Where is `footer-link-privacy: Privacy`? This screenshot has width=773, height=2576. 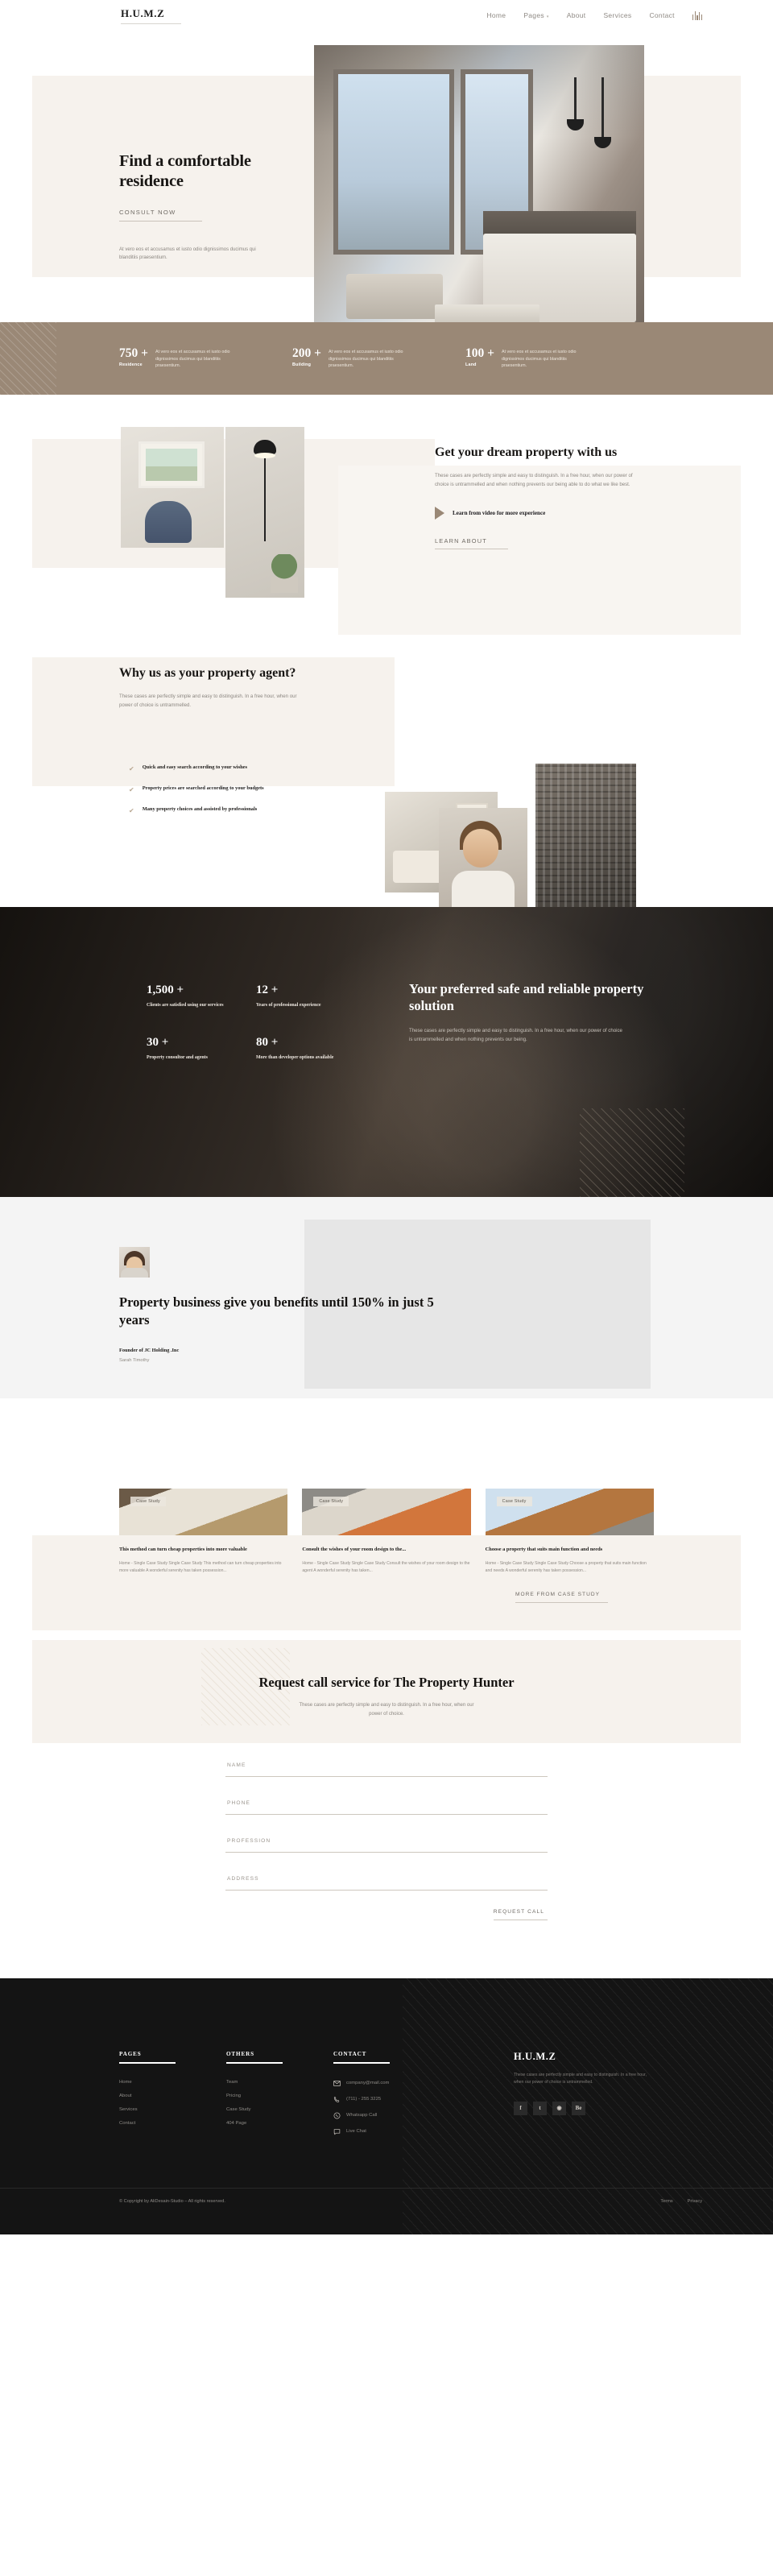
footer-link-privacy: Privacy is located at coordinates (695, 2201).